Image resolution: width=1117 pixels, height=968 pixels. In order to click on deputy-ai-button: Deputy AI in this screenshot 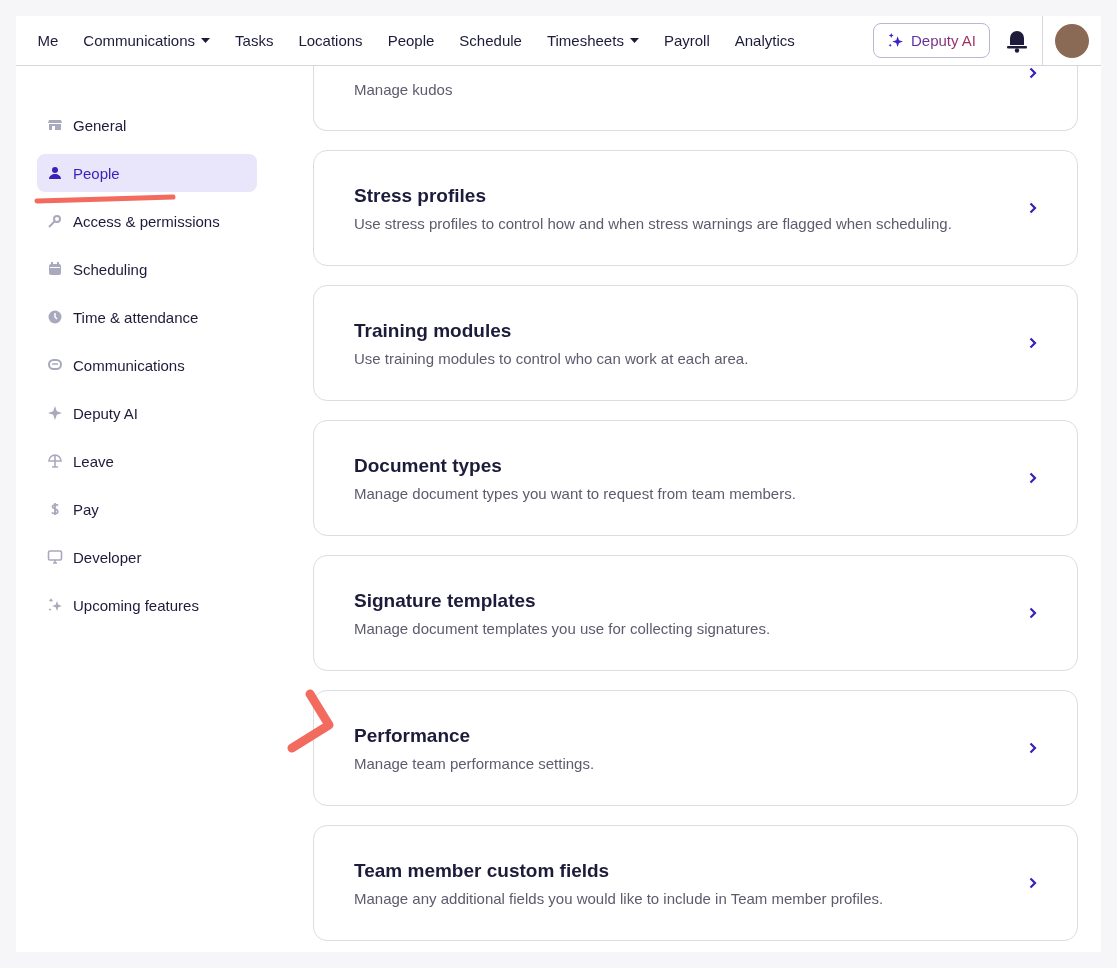, I will do `click(931, 40)`.